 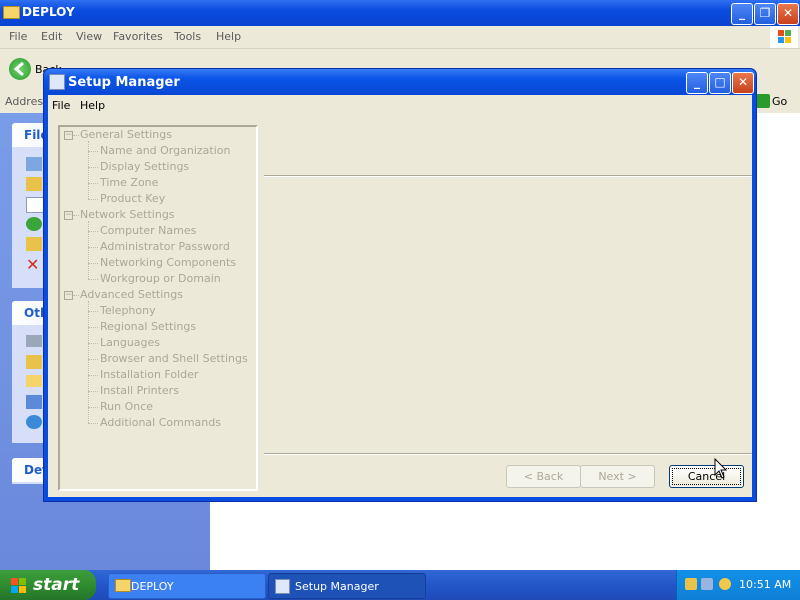 I want to click on dialog-menu-help: Help, so click(x=92, y=105).